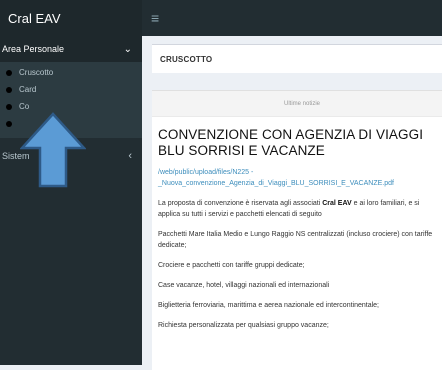 This screenshot has height=370, width=442. I want to click on top-navbar: Cral EAV ≡, so click(221, 18).